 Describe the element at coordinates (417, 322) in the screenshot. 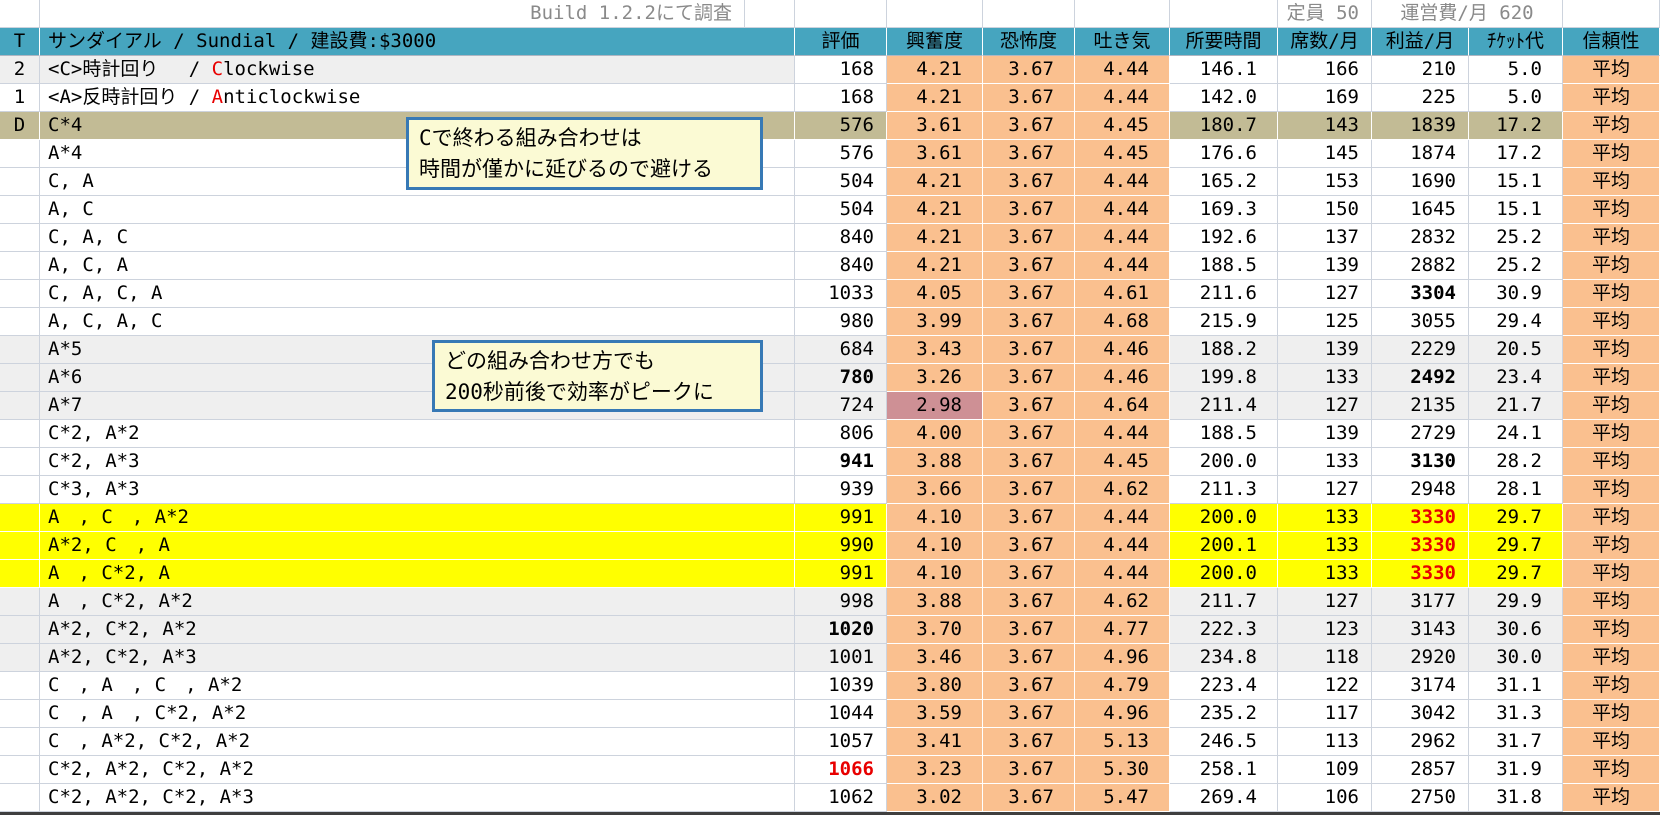

I see `cell-combination-name: A, C, A, C` at that location.